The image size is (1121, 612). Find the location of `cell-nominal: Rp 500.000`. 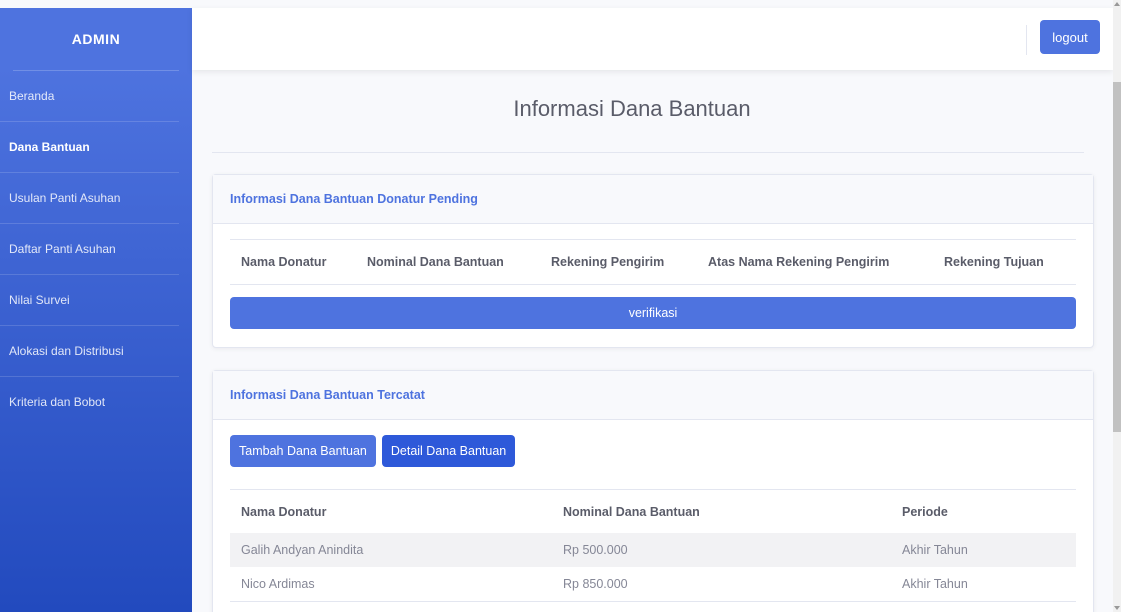

cell-nominal: Rp 500.000 is located at coordinates (595, 550).